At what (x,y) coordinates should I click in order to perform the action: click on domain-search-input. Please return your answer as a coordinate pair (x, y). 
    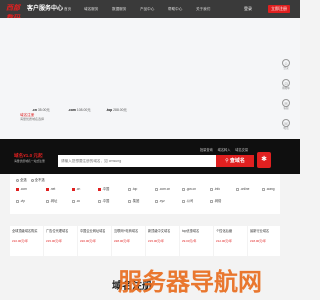
    Looking at the image, I should click on (137, 161).